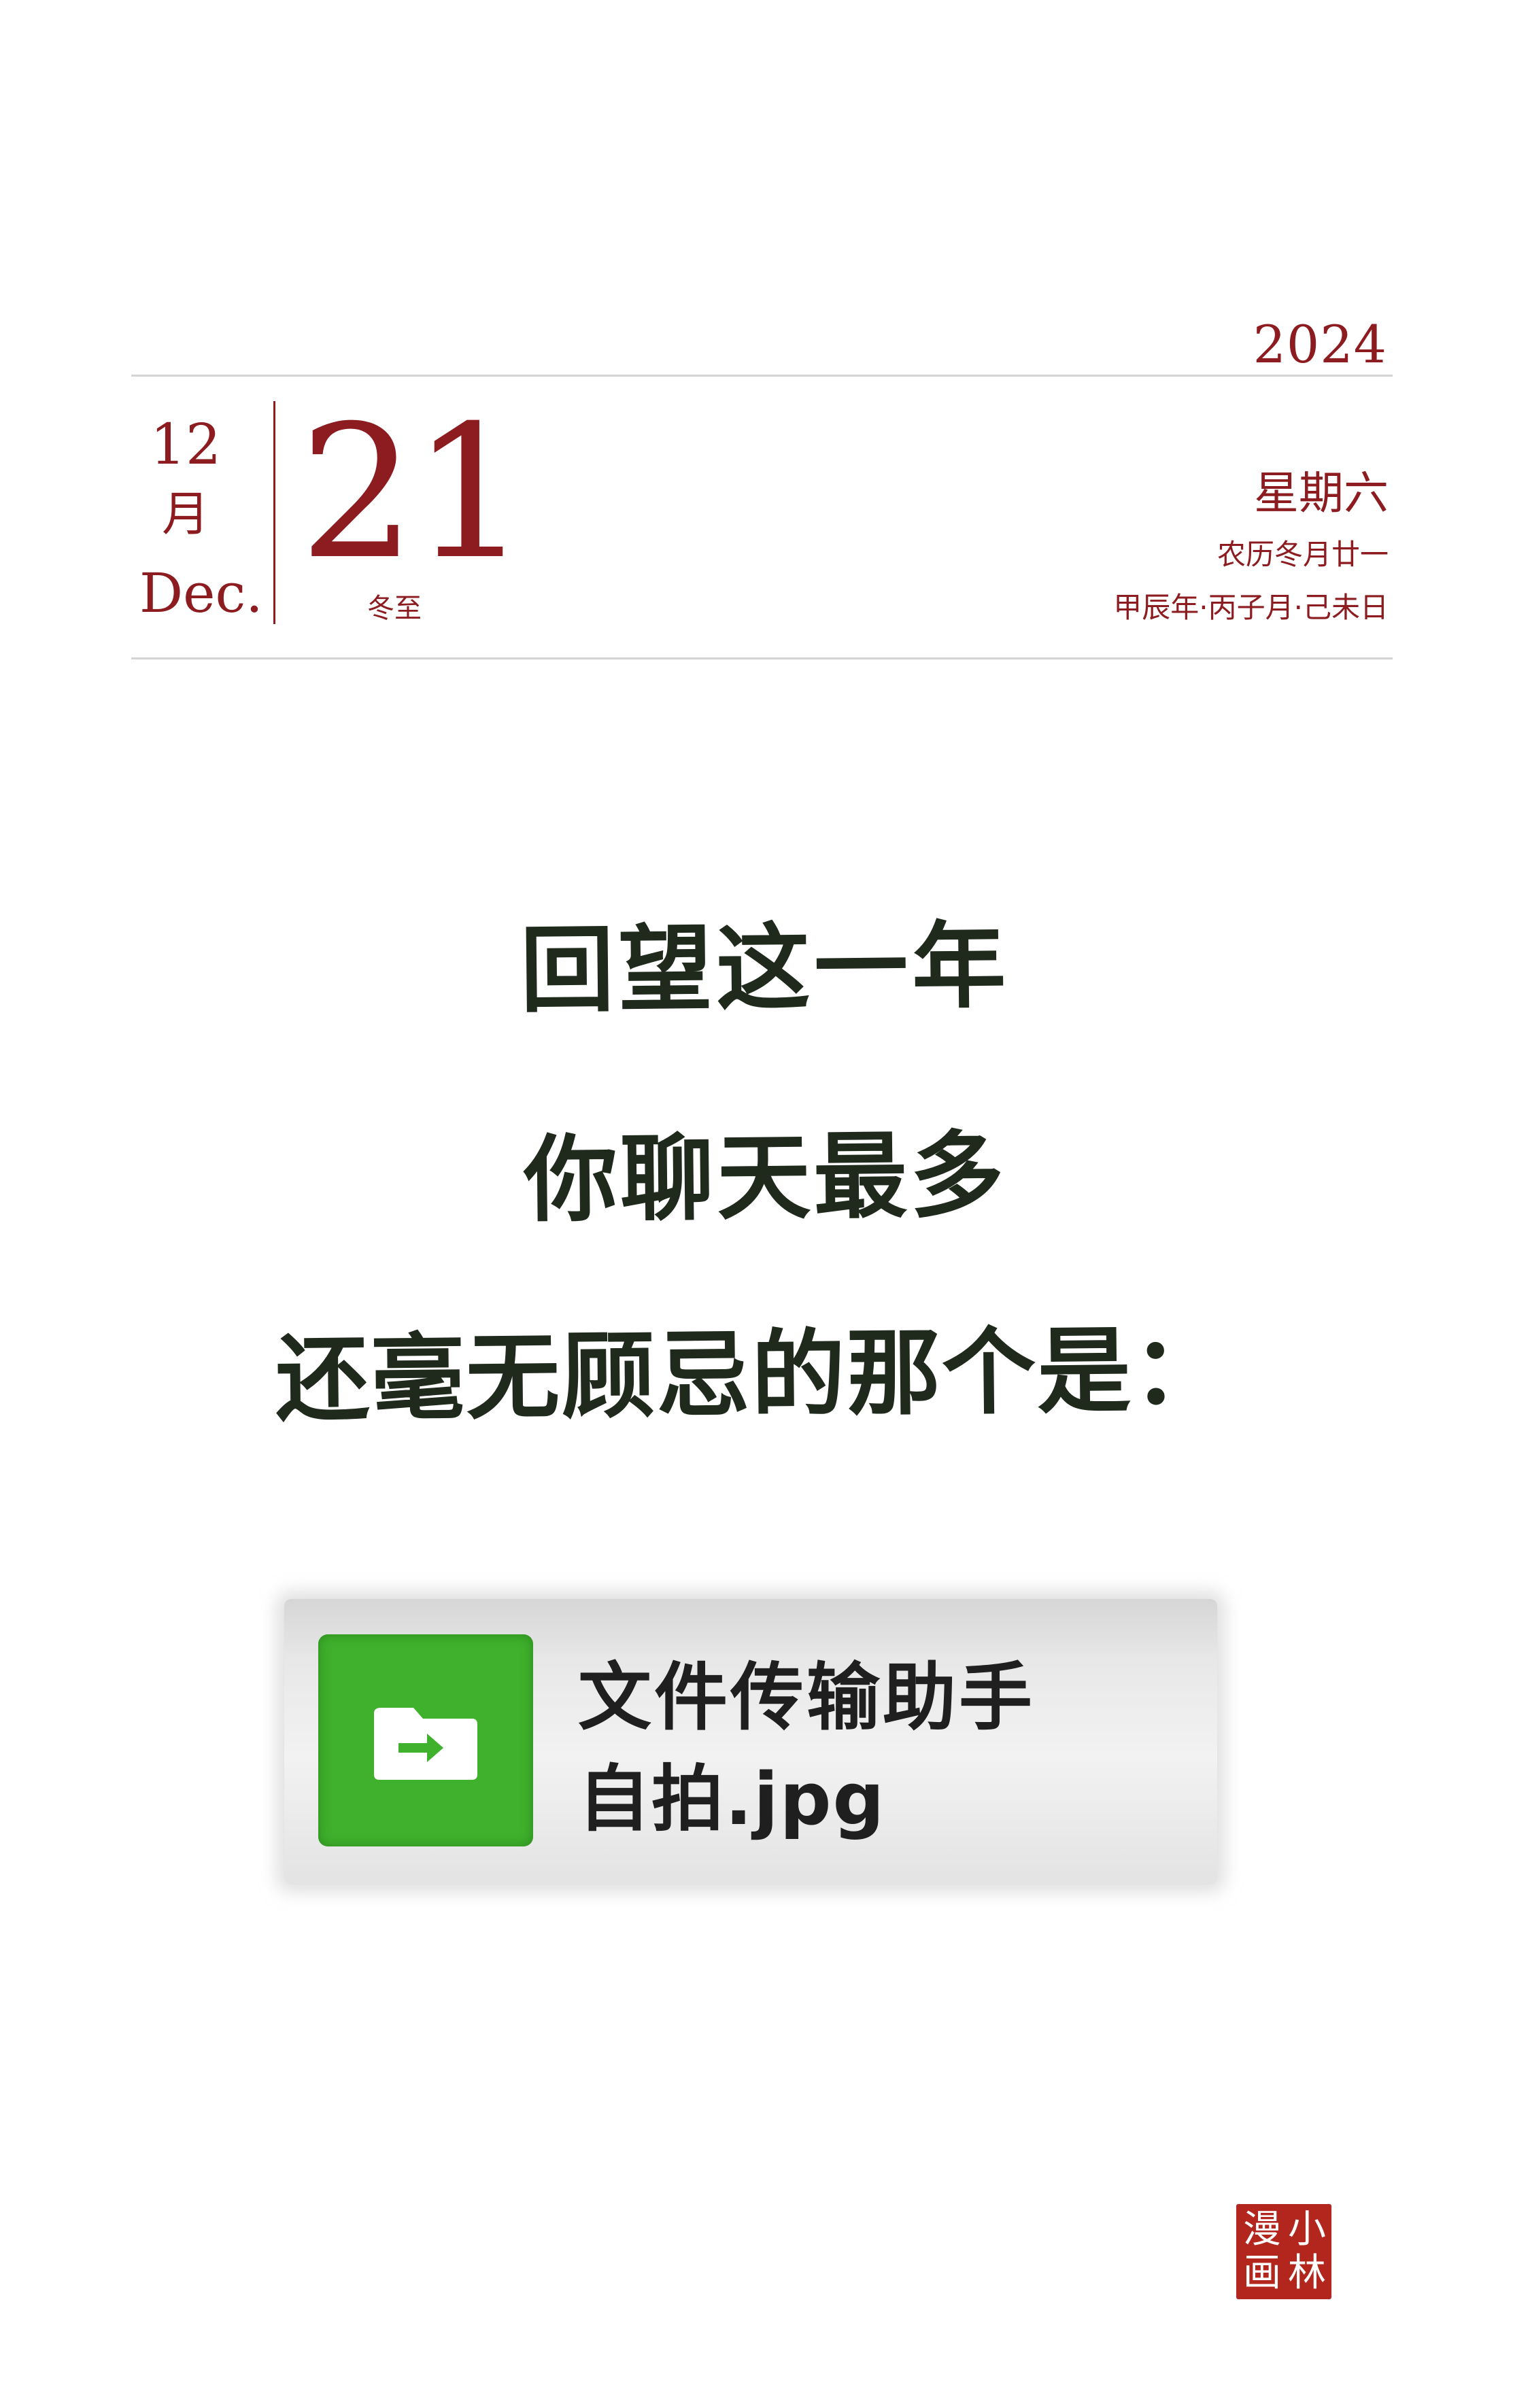  I want to click on message-line-2: 你聊天最多, so click(765, 1177).